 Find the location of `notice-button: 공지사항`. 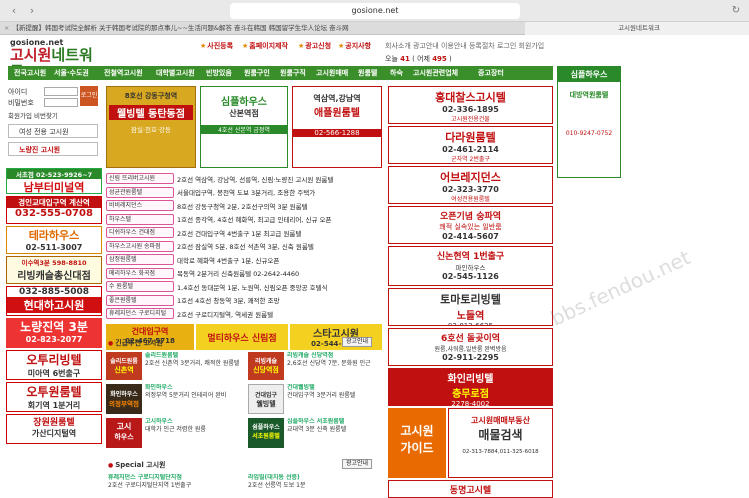

notice-button: 공지사항 is located at coordinates (354, 46).